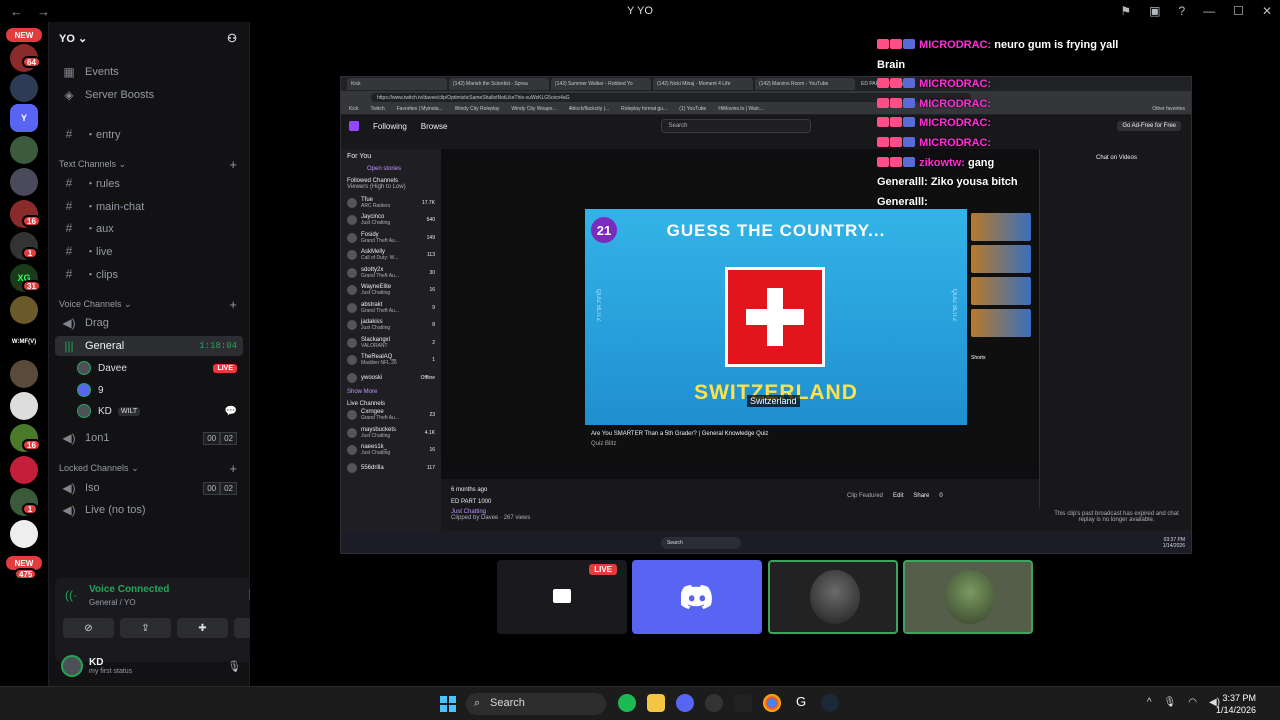  What do you see at coordinates (160, 411) in the screenshot?
I see `voice-user: KD WILT 💬` at bounding box center [160, 411].